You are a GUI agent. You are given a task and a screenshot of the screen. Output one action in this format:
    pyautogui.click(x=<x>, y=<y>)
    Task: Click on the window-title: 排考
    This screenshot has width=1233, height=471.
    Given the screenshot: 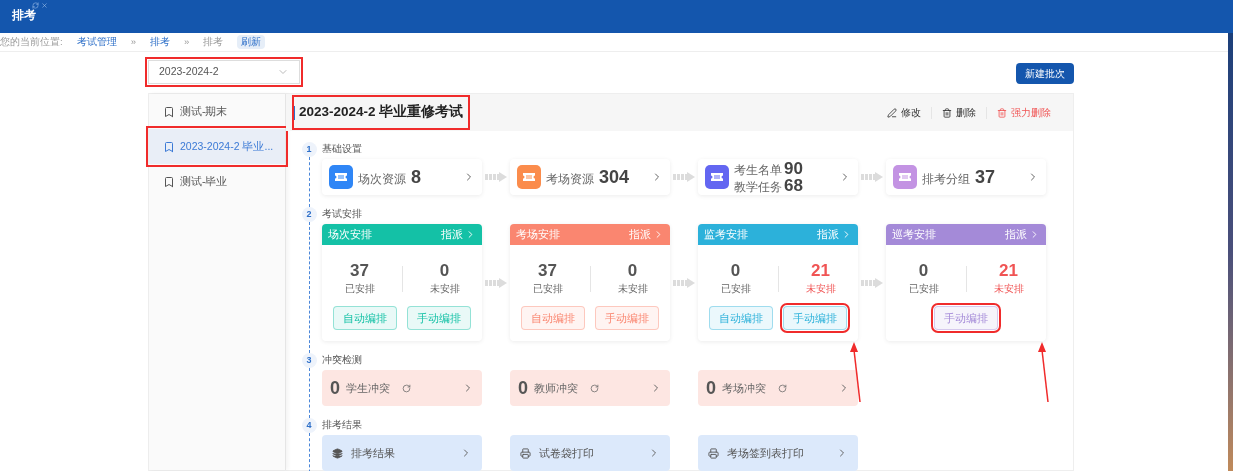 What is the action you would take?
    pyautogui.click(x=24, y=15)
    